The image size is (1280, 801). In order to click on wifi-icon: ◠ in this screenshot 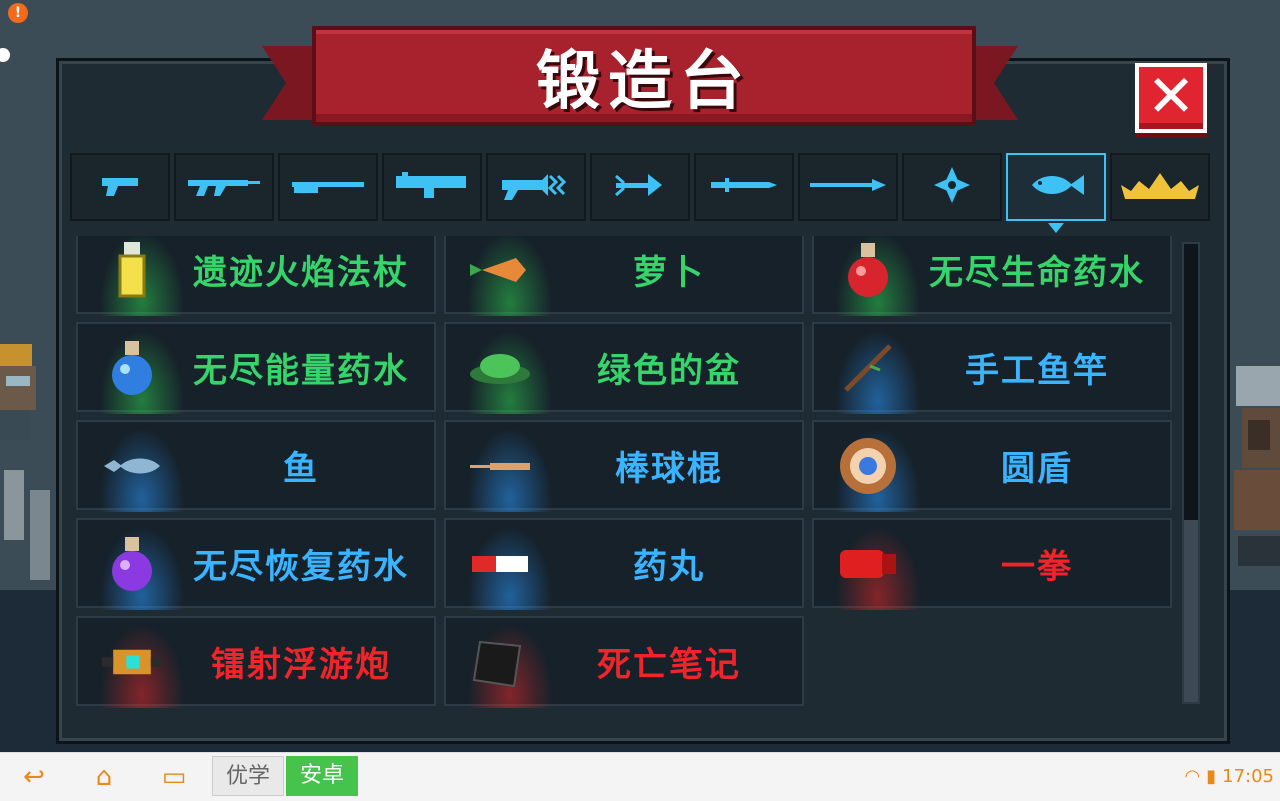, I will do `click(1192, 776)`.